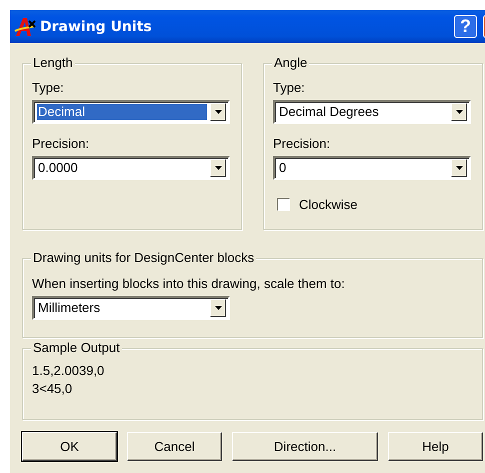  Describe the element at coordinates (53, 63) in the screenshot. I see `group-title: Length` at that location.